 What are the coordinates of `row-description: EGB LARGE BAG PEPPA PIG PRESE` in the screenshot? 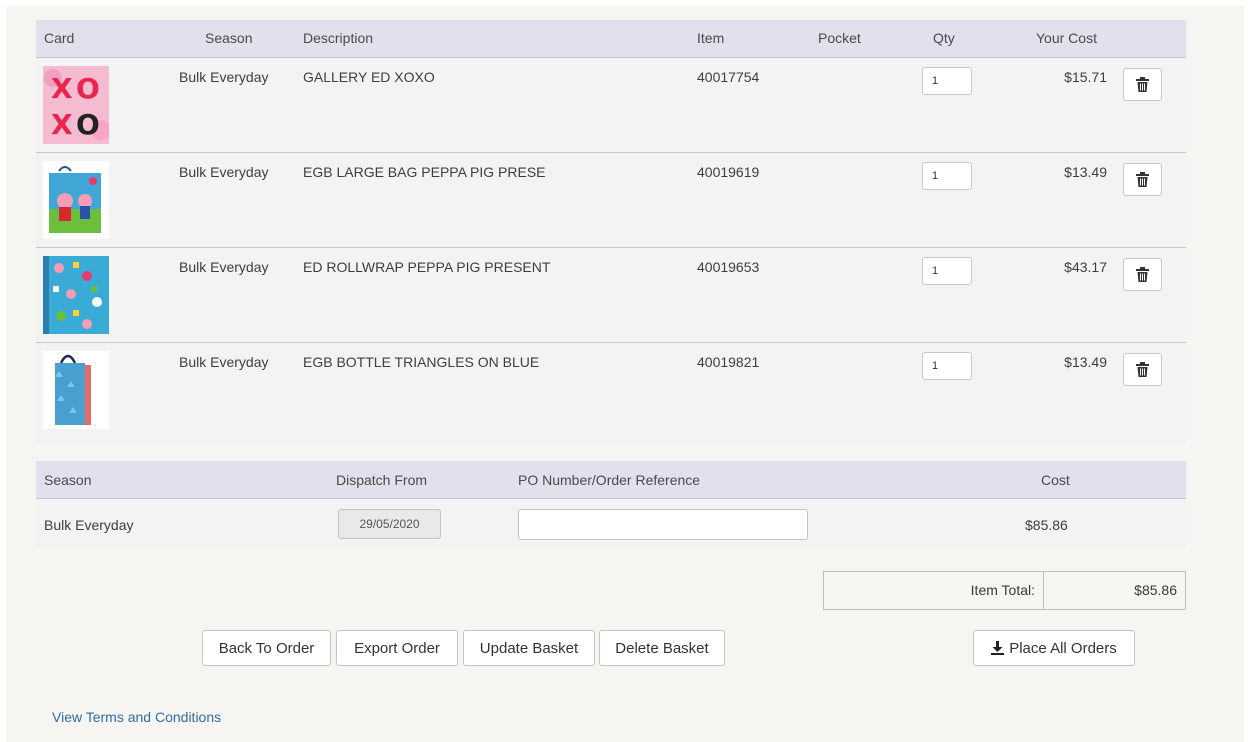 It's located at (424, 172).